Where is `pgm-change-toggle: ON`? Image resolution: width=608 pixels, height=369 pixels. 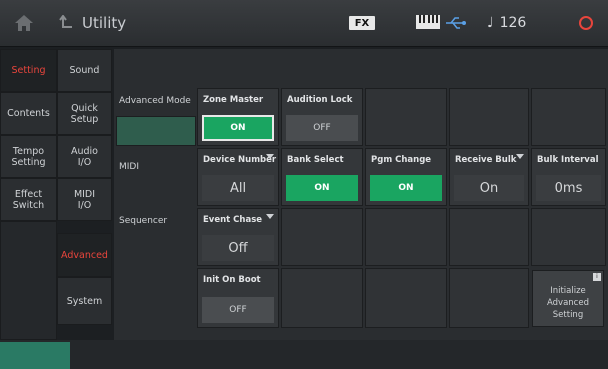
pgm-change-toggle: ON is located at coordinates (406, 188).